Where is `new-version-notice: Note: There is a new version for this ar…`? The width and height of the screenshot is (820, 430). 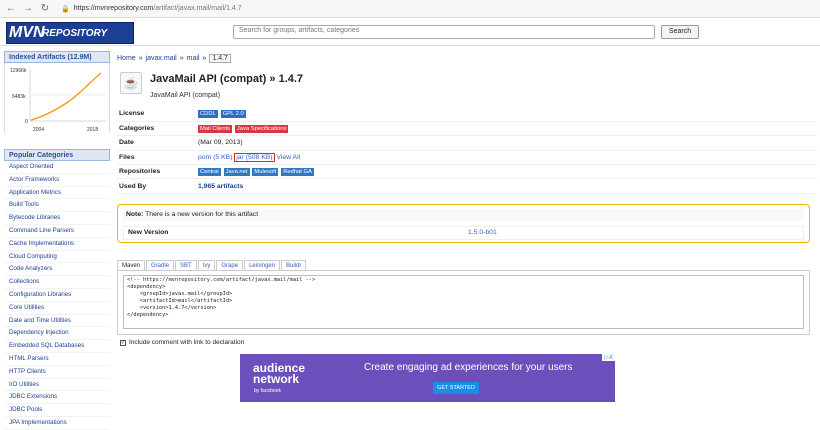 new-version-notice: Note: There is a new version for this ar… is located at coordinates (463, 223).